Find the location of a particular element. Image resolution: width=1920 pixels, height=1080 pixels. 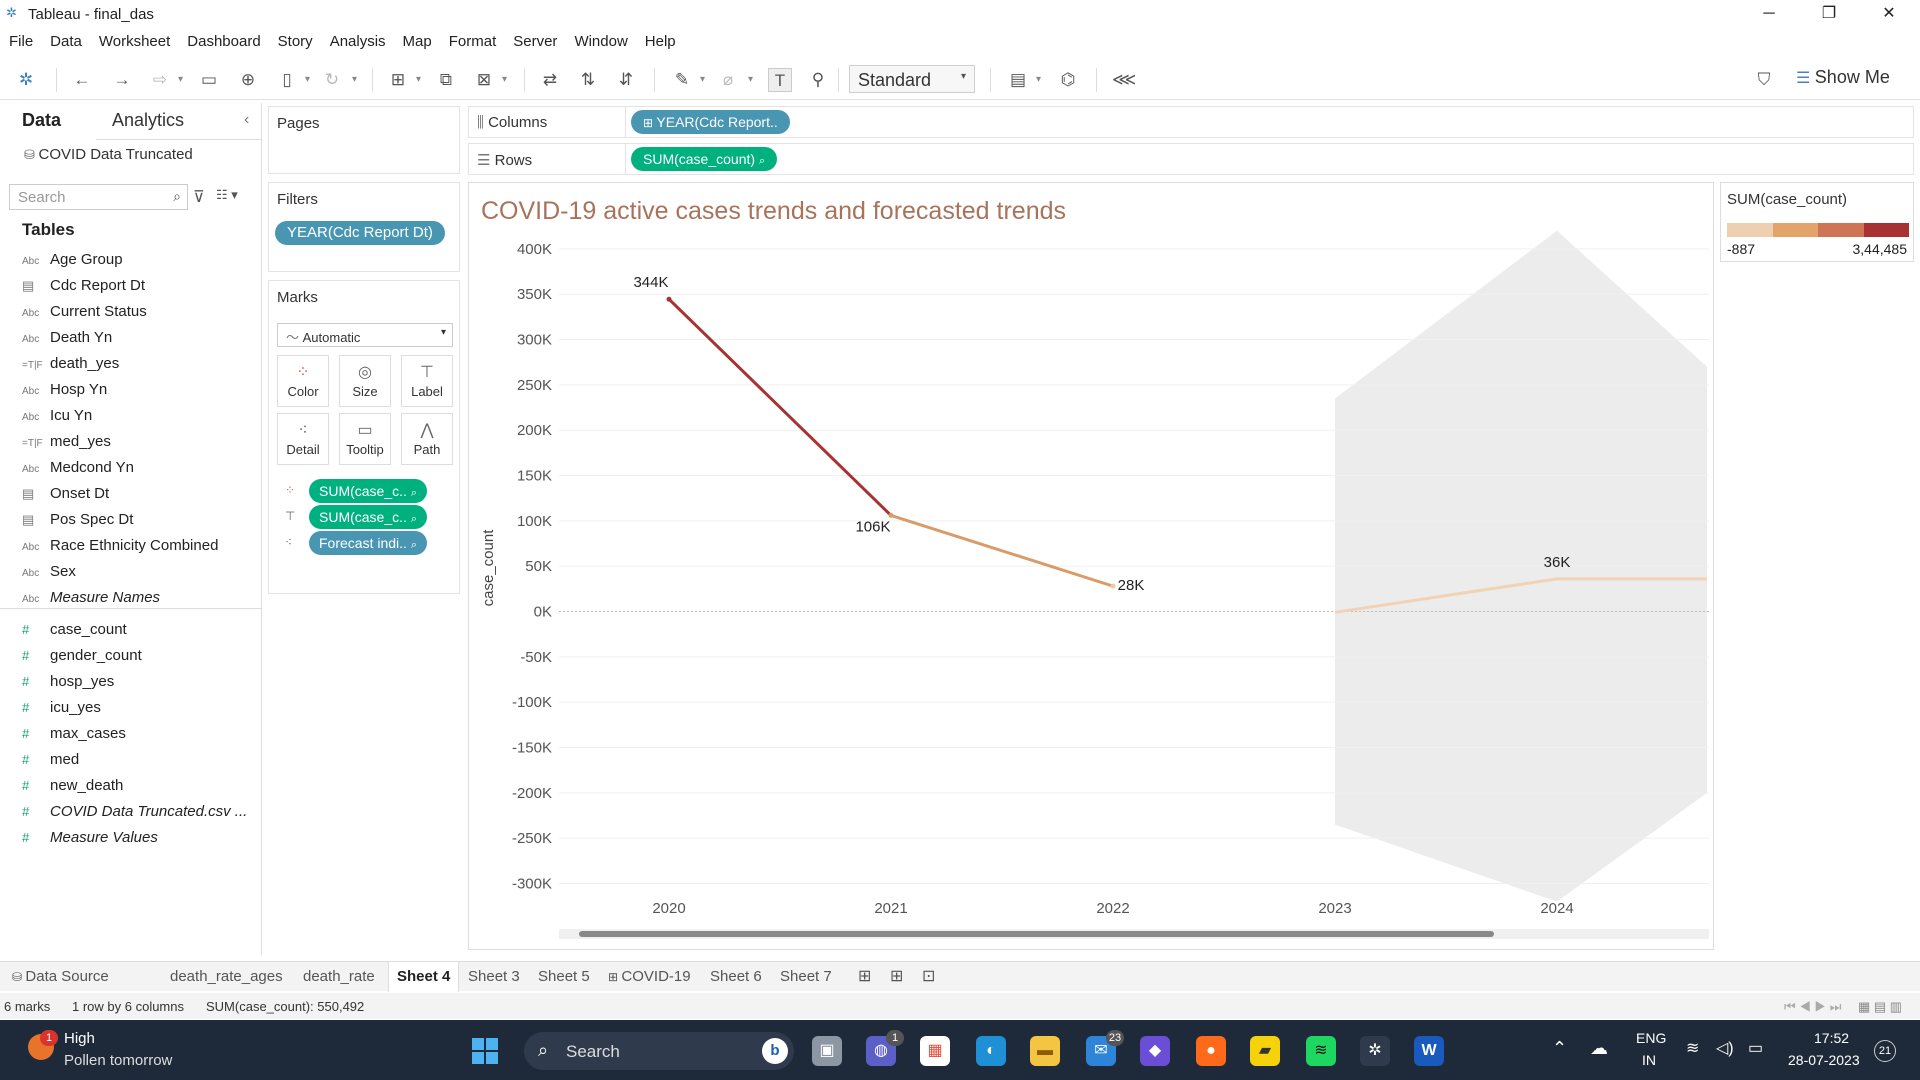

measure-field: # hosp_yes is located at coordinates (68, 682).